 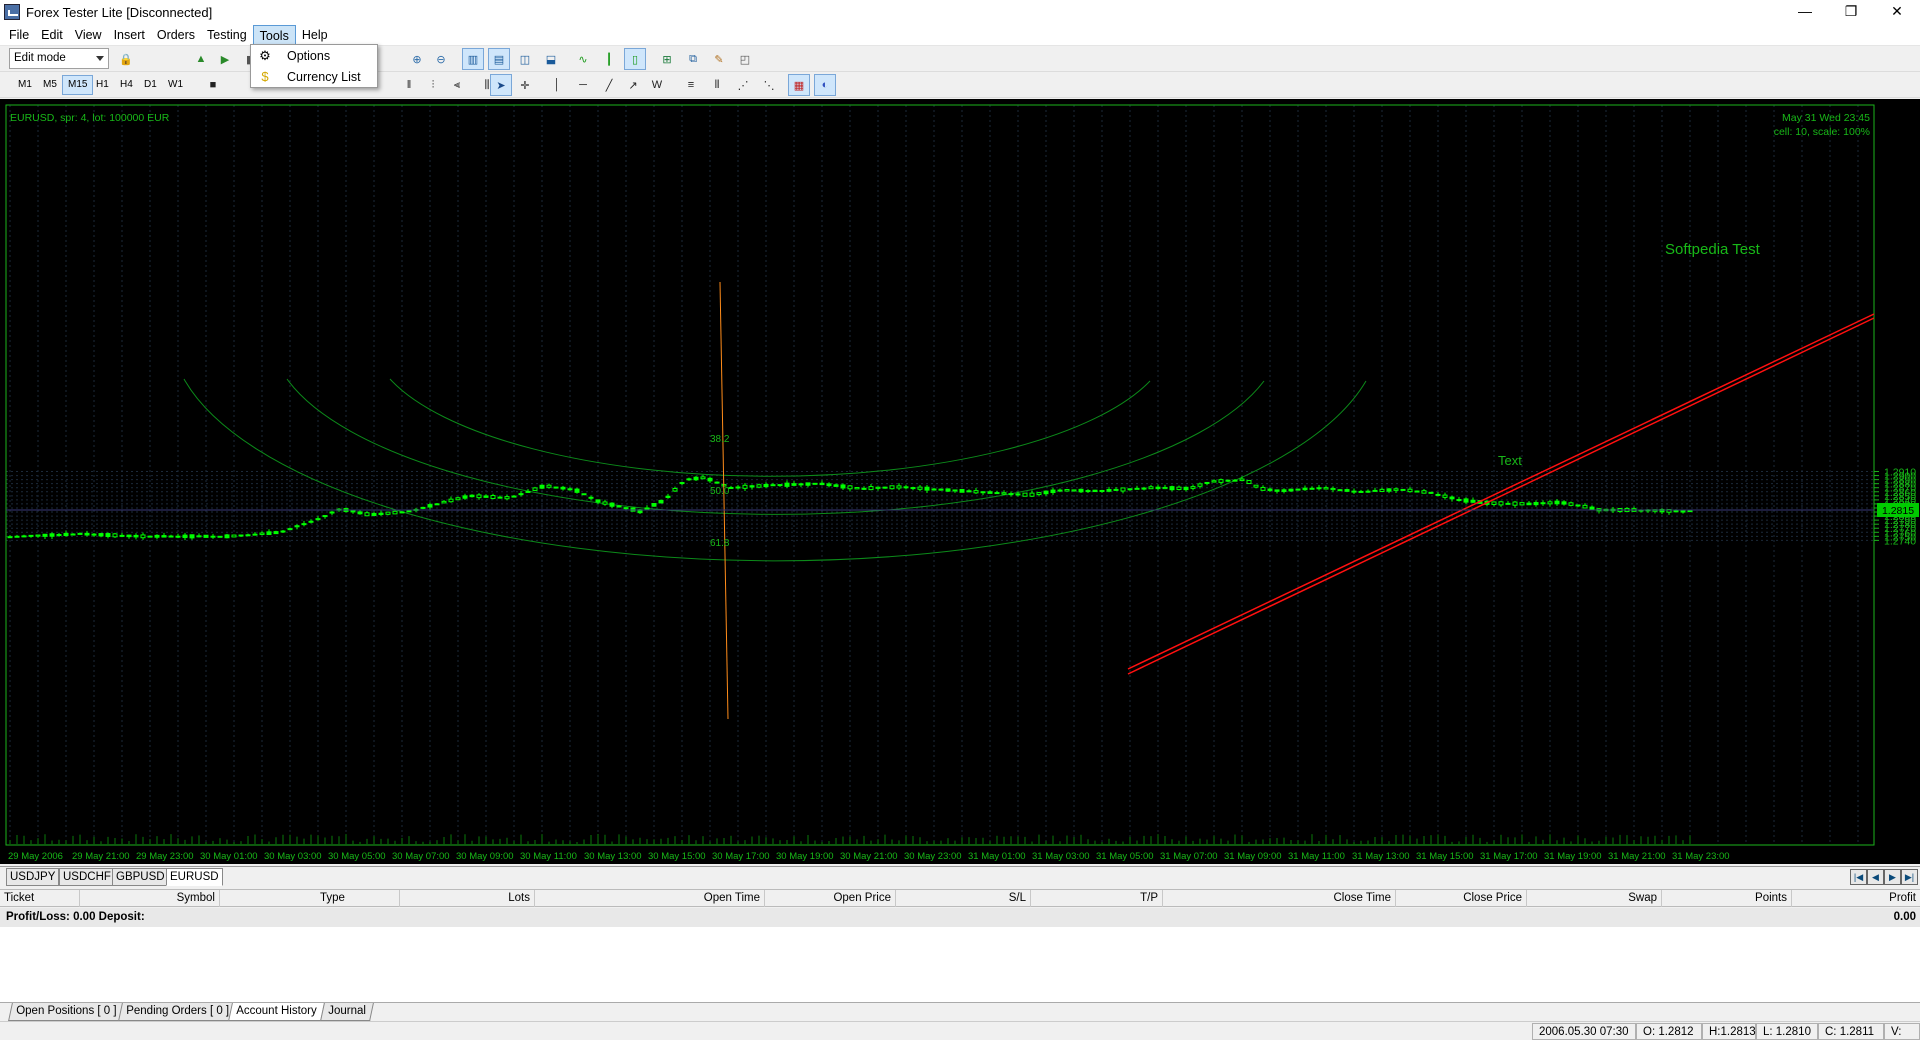 I want to click on col-profit: Profit, so click(x=1856, y=898).